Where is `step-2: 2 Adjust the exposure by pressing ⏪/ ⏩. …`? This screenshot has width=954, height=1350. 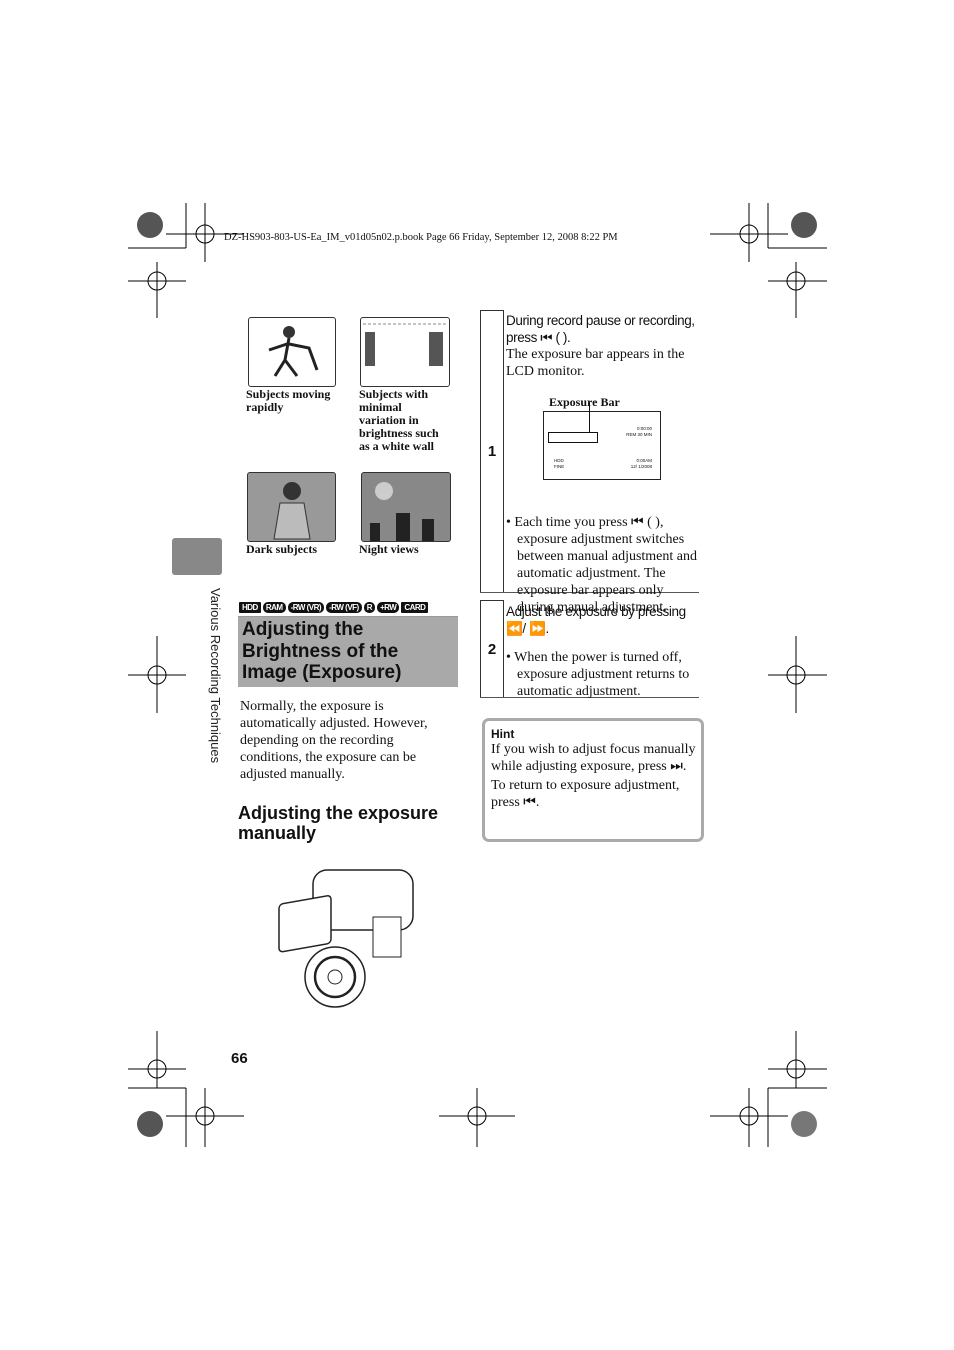
step-2: 2 Adjust the exposure by pressing ⏪/ ⏩. … is located at coordinates (589, 649).